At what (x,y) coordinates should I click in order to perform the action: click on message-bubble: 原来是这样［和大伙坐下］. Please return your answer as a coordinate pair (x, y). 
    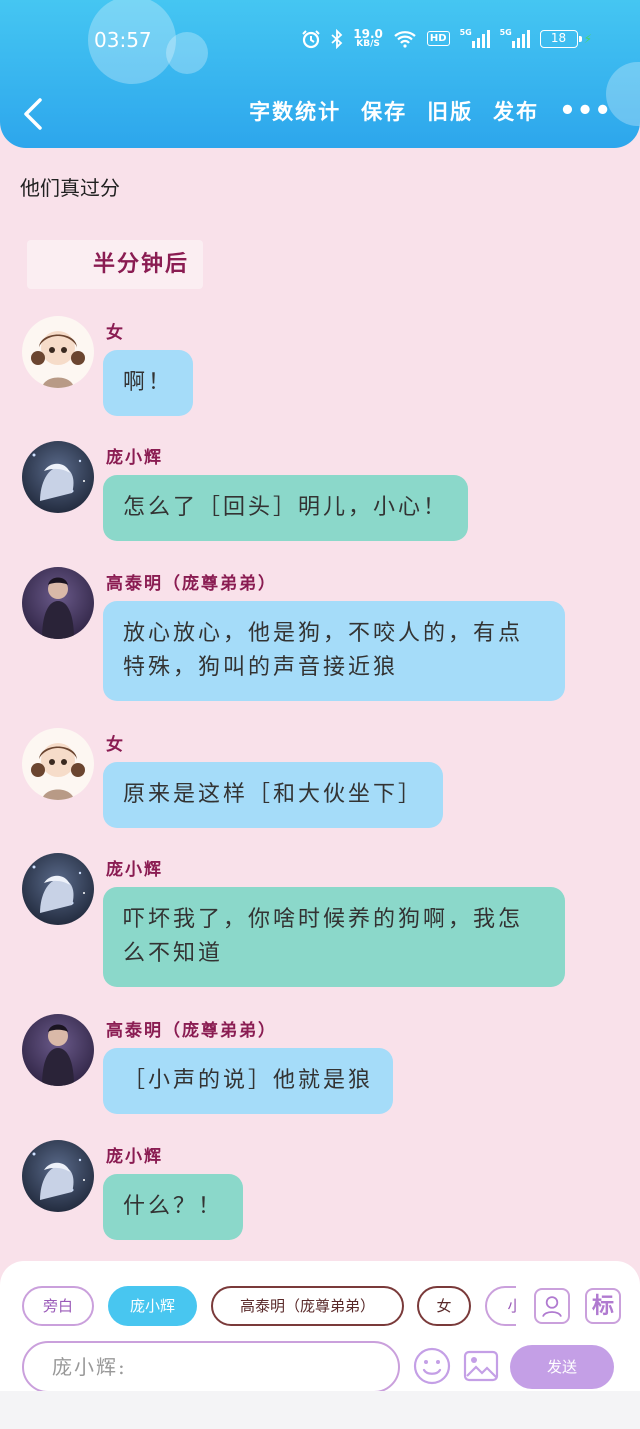
    Looking at the image, I should click on (273, 795).